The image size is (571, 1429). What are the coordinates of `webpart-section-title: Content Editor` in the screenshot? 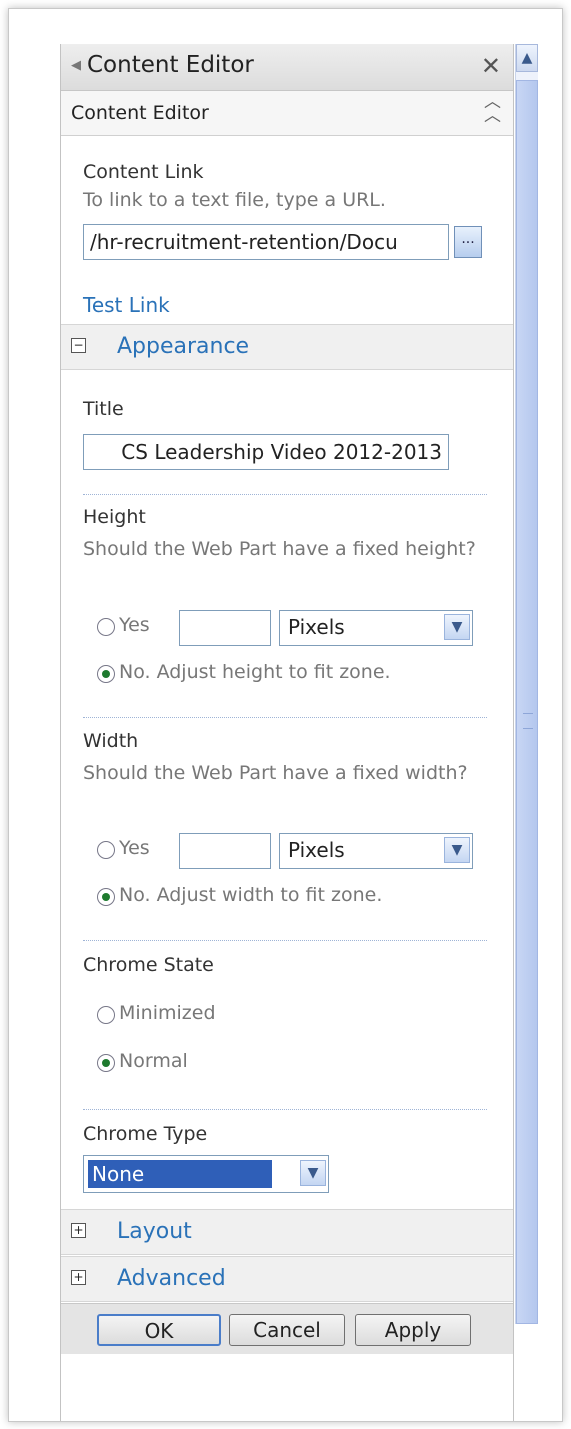 It's located at (140, 113).